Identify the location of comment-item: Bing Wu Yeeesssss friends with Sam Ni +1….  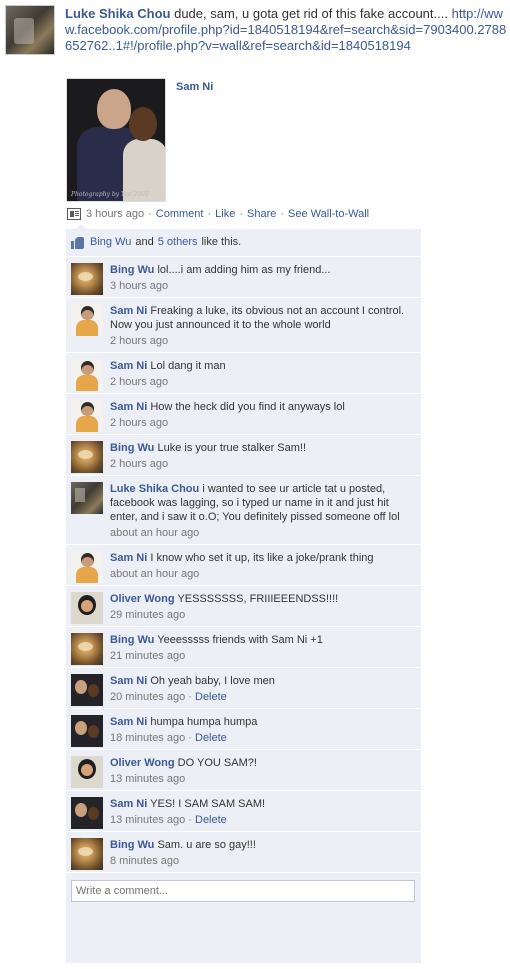
(243, 647).